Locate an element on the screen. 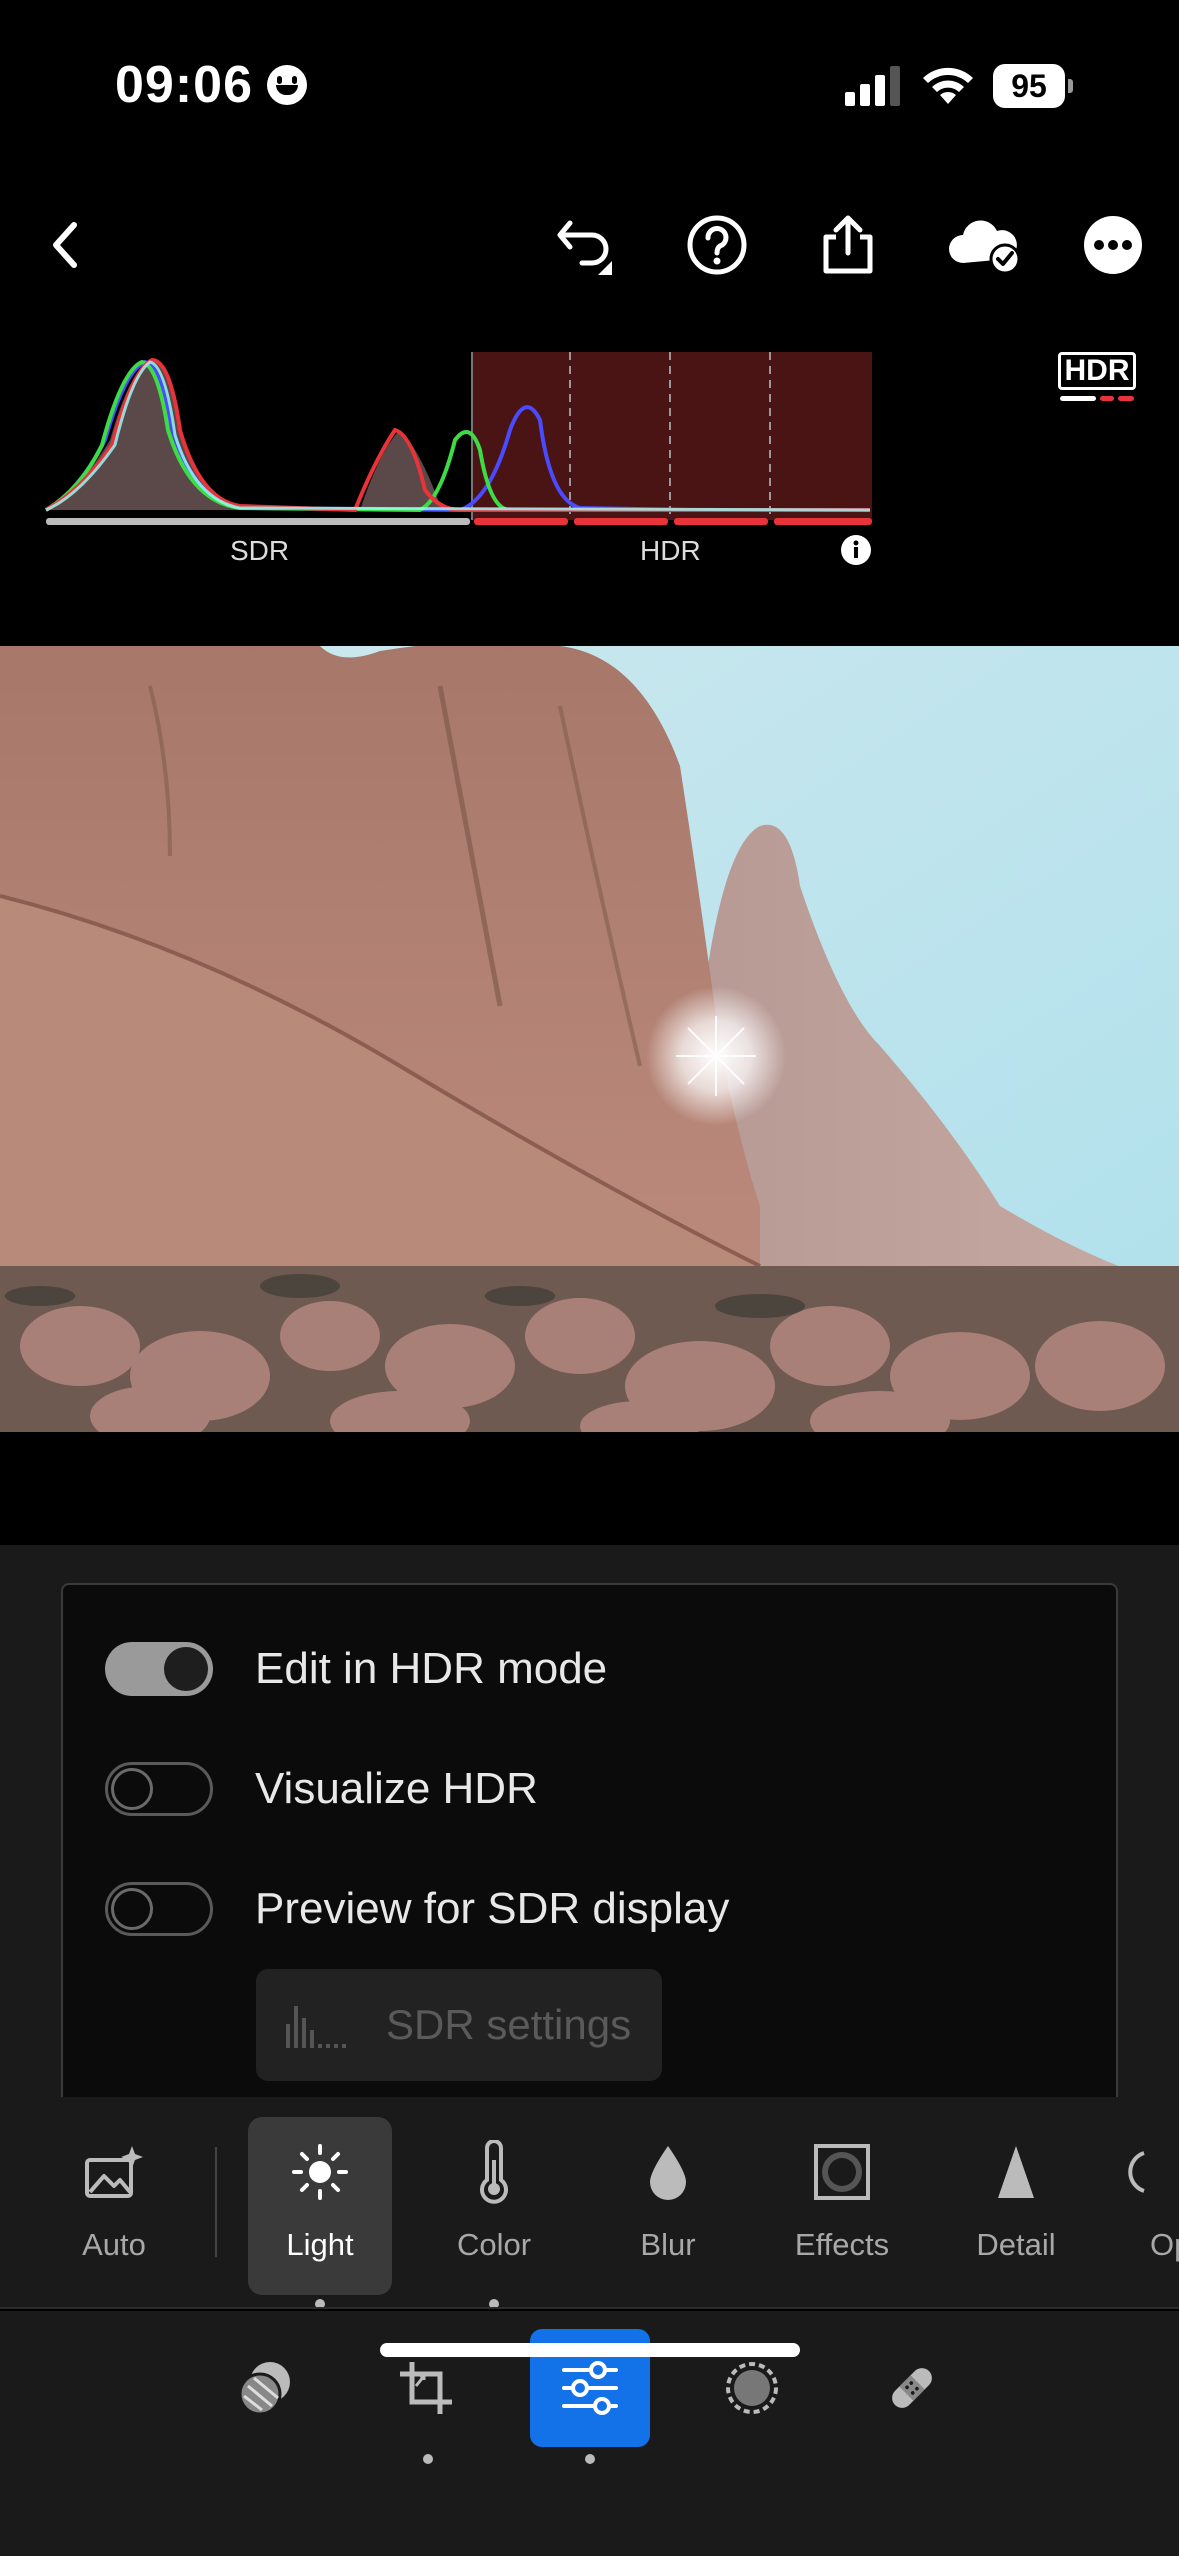 The image size is (1179, 2556). tool-label: Color is located at coordinates (494, 2244).